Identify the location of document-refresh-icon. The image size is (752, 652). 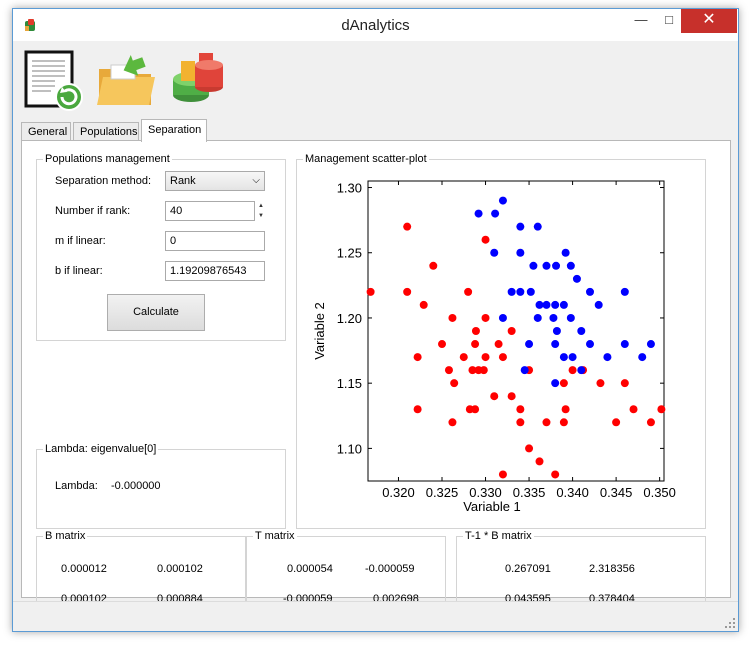
(54, 80).